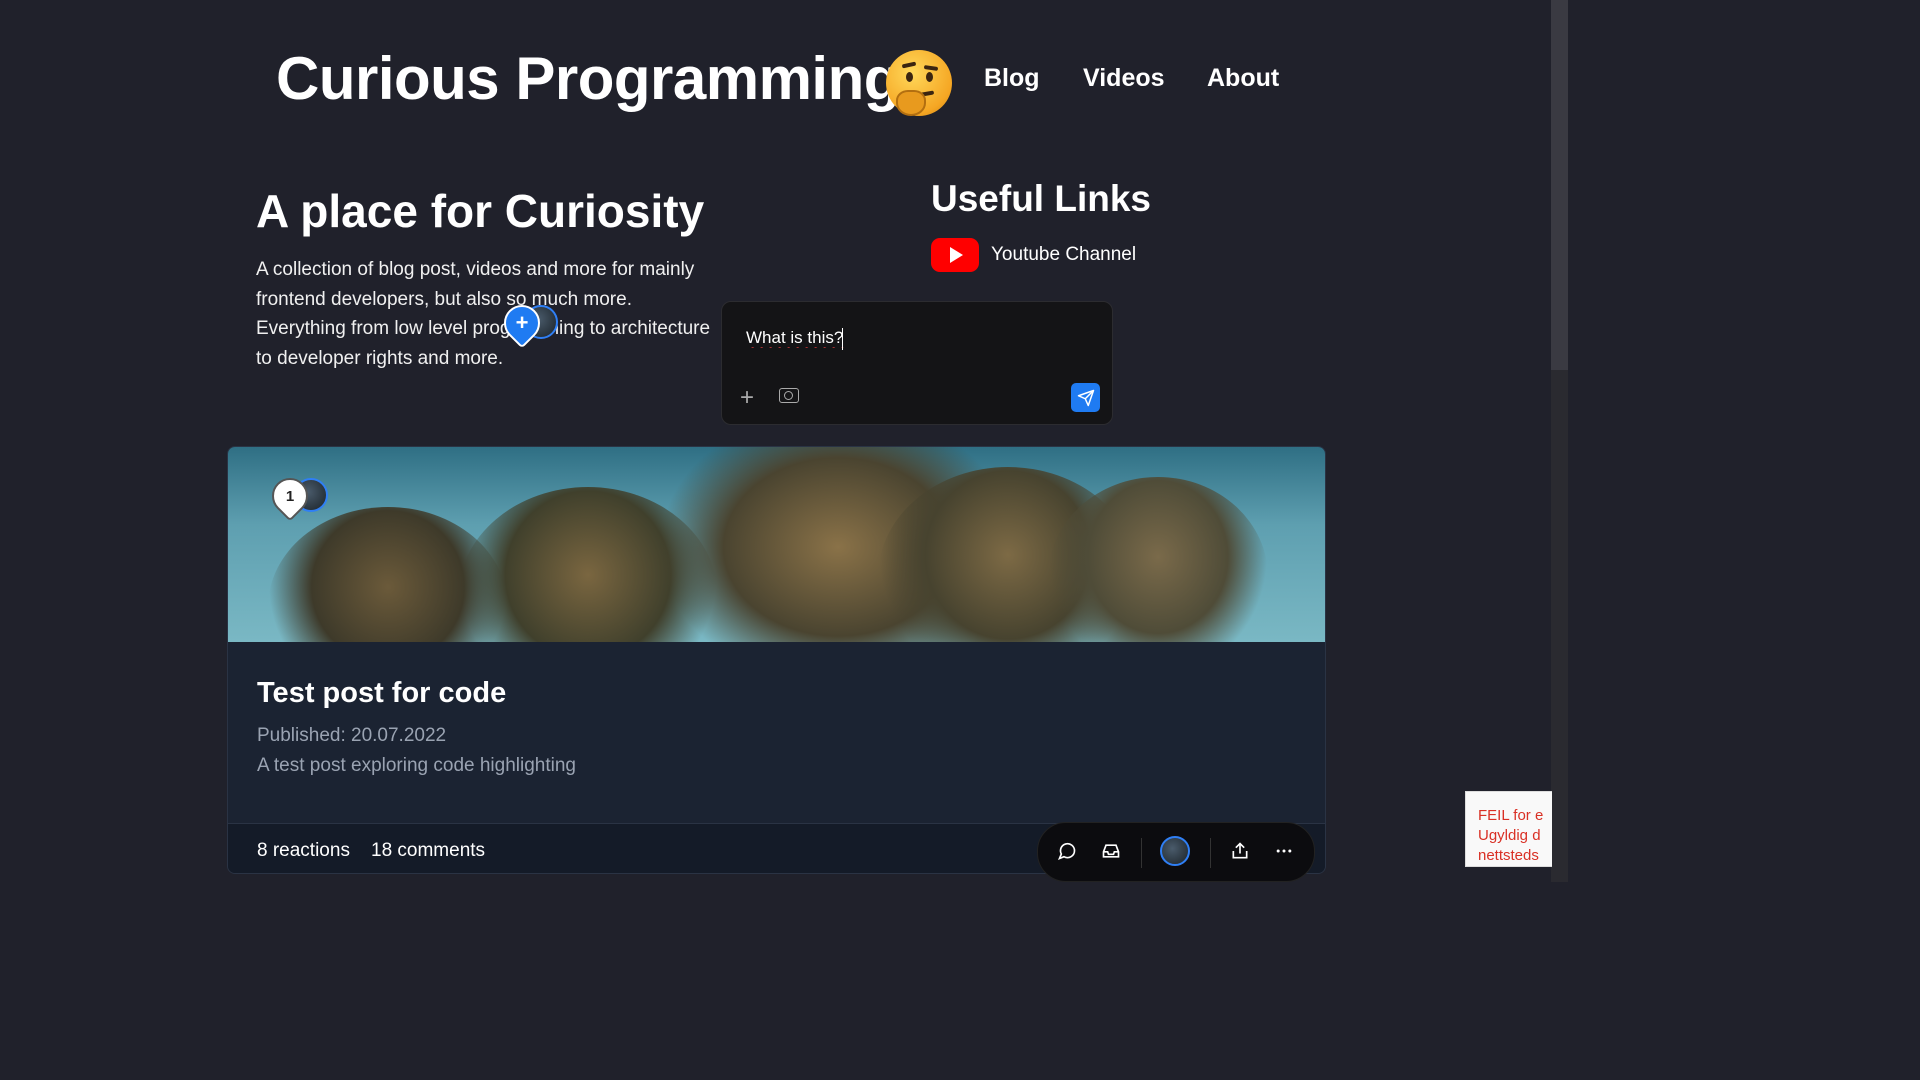 The width and height of the screenshot is (1920, 1080). I want to click on comment-pin-icon: 1, so click(290, 496).